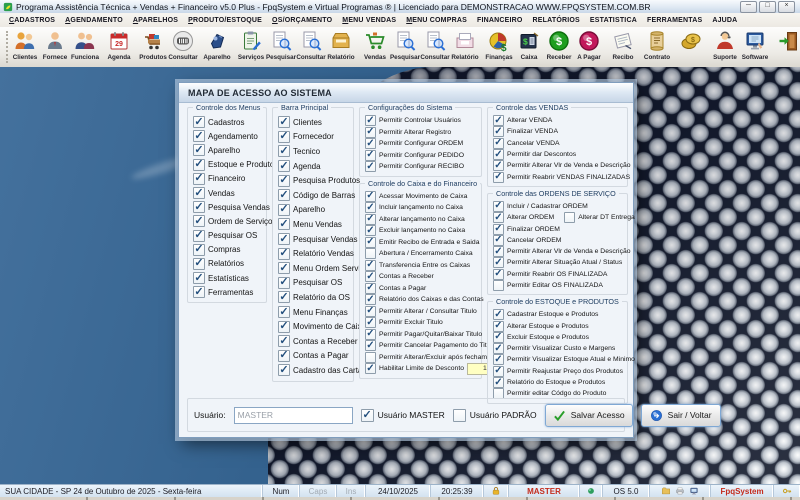  Describe the element at coordinates (498, 206) in the screenshot. I see `checkbox-incluir-cadastrar-ordem: ✓` at that location.